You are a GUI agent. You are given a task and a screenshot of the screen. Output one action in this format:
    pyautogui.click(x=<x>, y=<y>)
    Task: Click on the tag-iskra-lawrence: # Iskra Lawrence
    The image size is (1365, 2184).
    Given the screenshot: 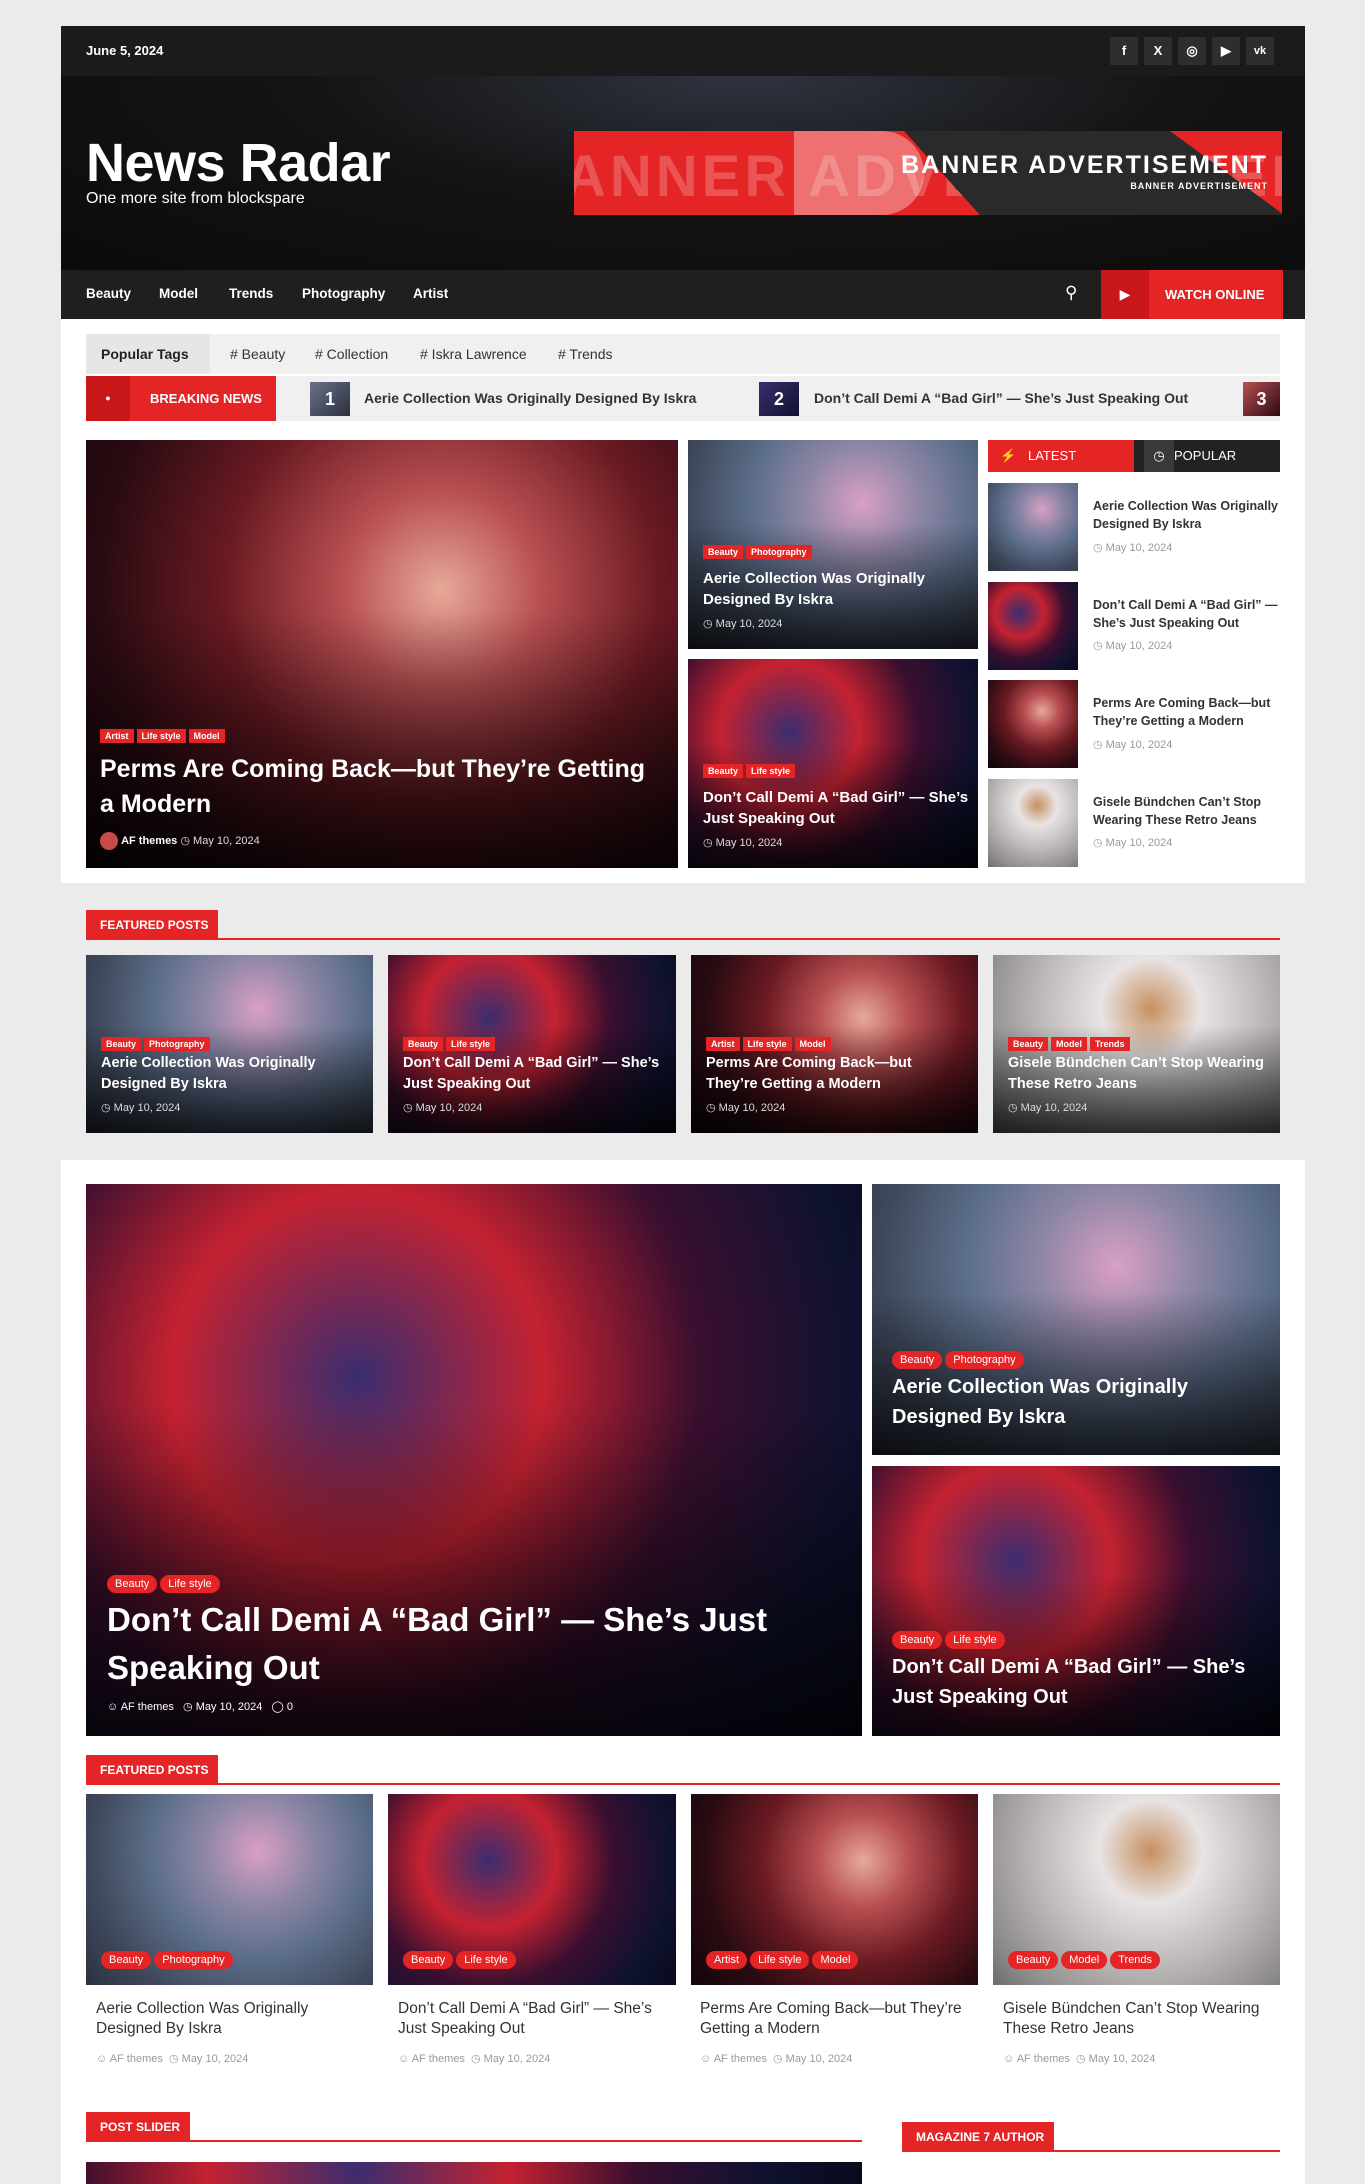 What is the action you would take?
    pyautogui.click(x=473, y=354)
    